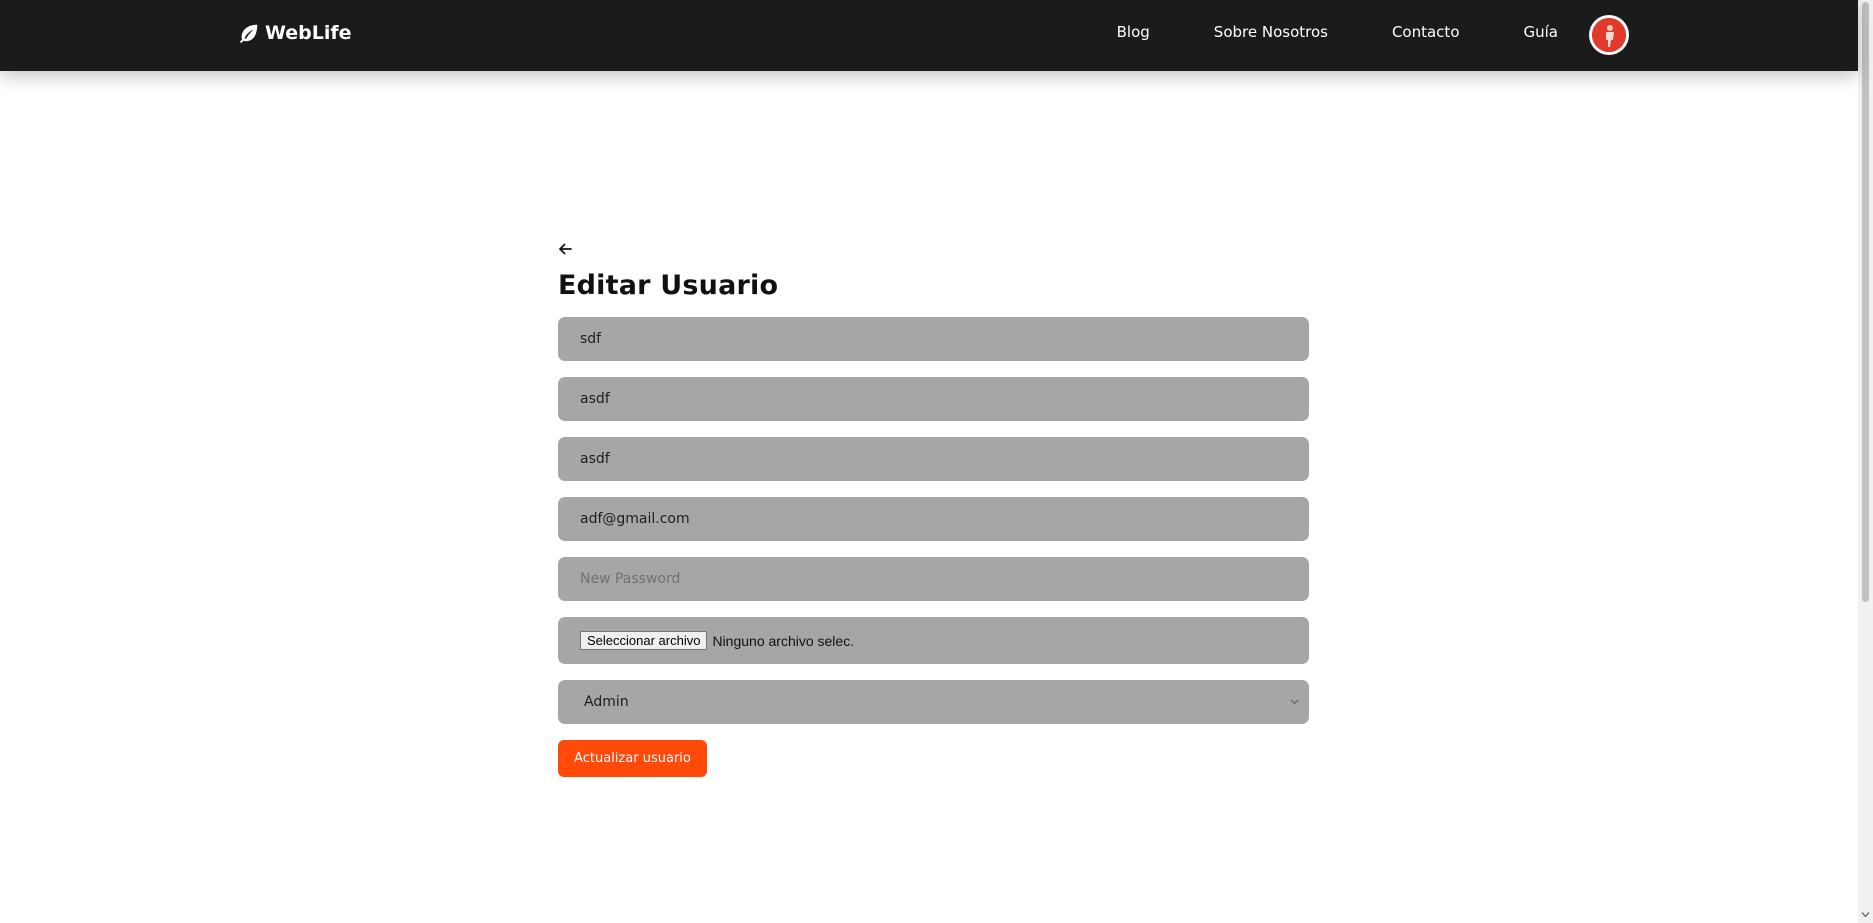 The width and height of the screenshot is (1873, 923). Describe the element at coordinates (308, 33) in the screenshot. I see `brand-name: WebLife` at that location.